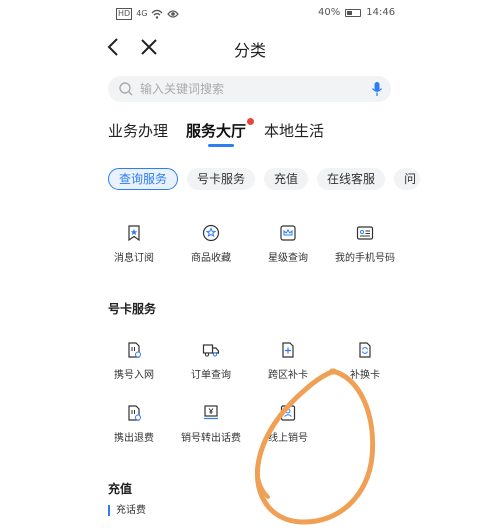 The image size is (500, 532). What do you see at coordinates (365, 258) in the screenshot?
I see `service-label: 我的手机号码` at bounding box center [365, 258].